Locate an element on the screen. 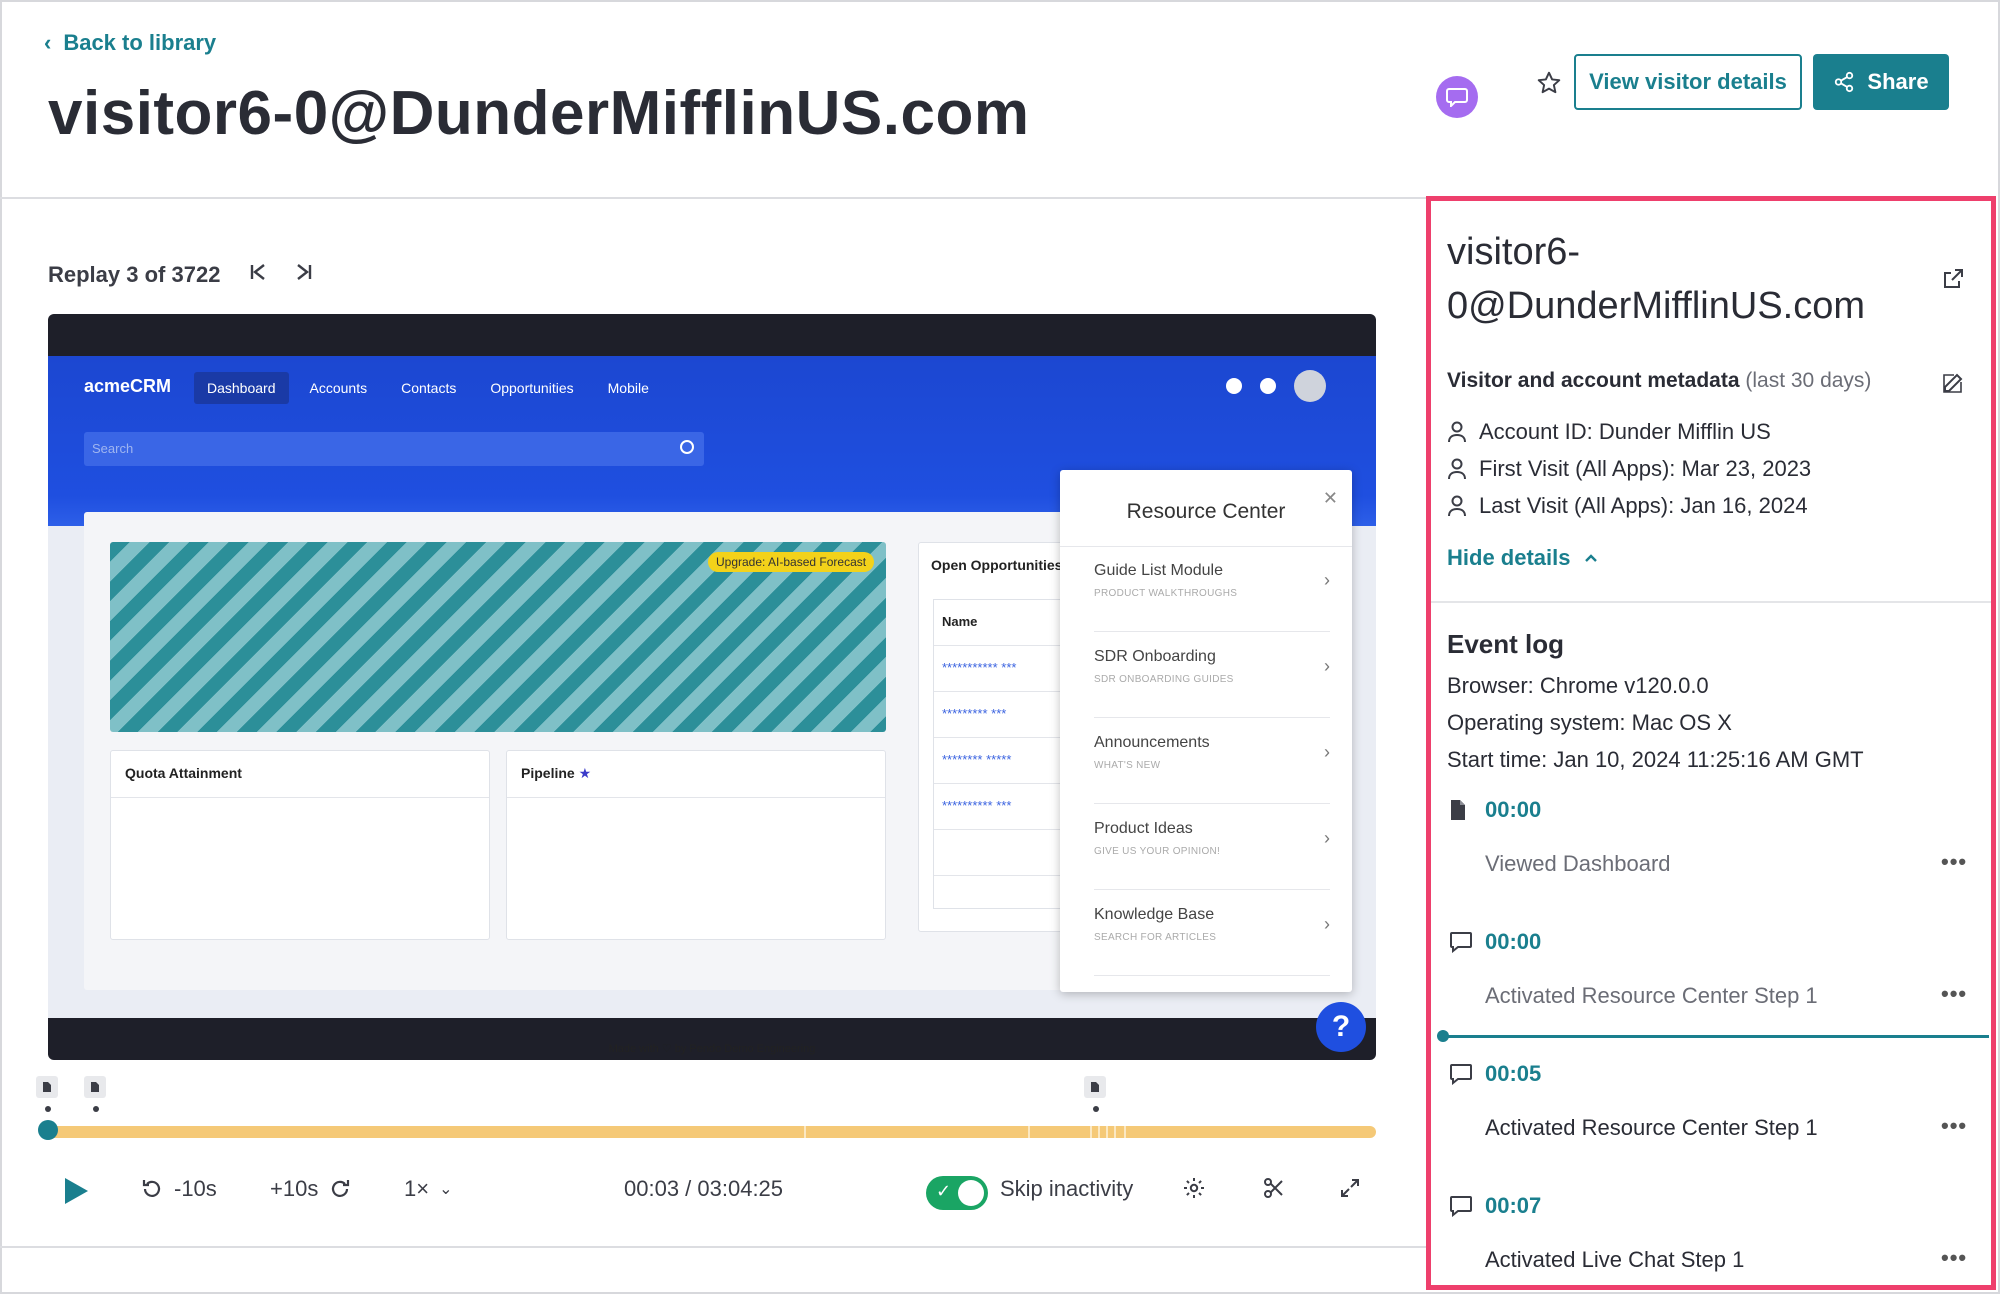  event-time-link: 00:07 is located at coordinates (1513, 1206).